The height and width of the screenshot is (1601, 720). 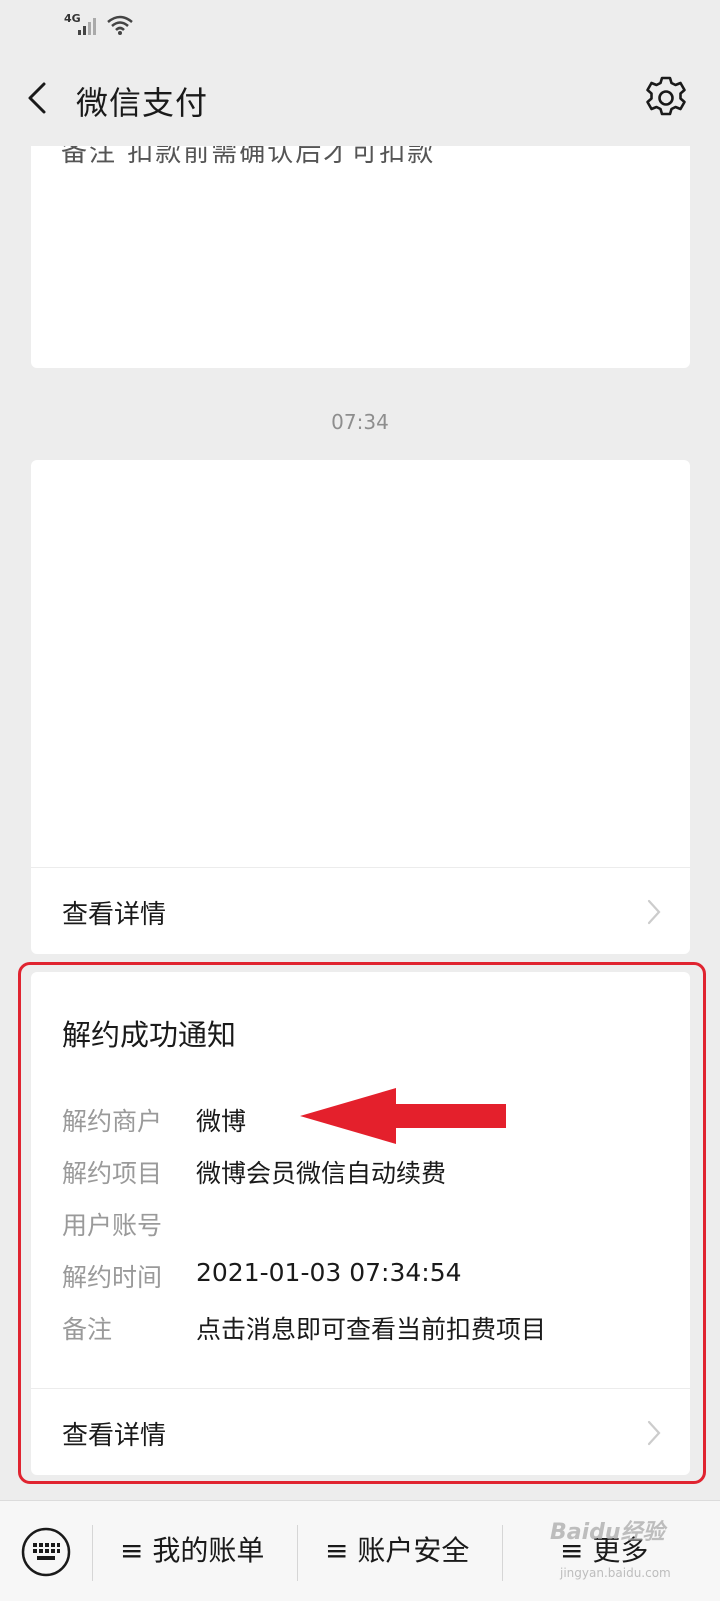 What do you see at coordinates (142, 103) in the screenshot?
I see `page-title: 微信支付` at bounding box center [142, 103].